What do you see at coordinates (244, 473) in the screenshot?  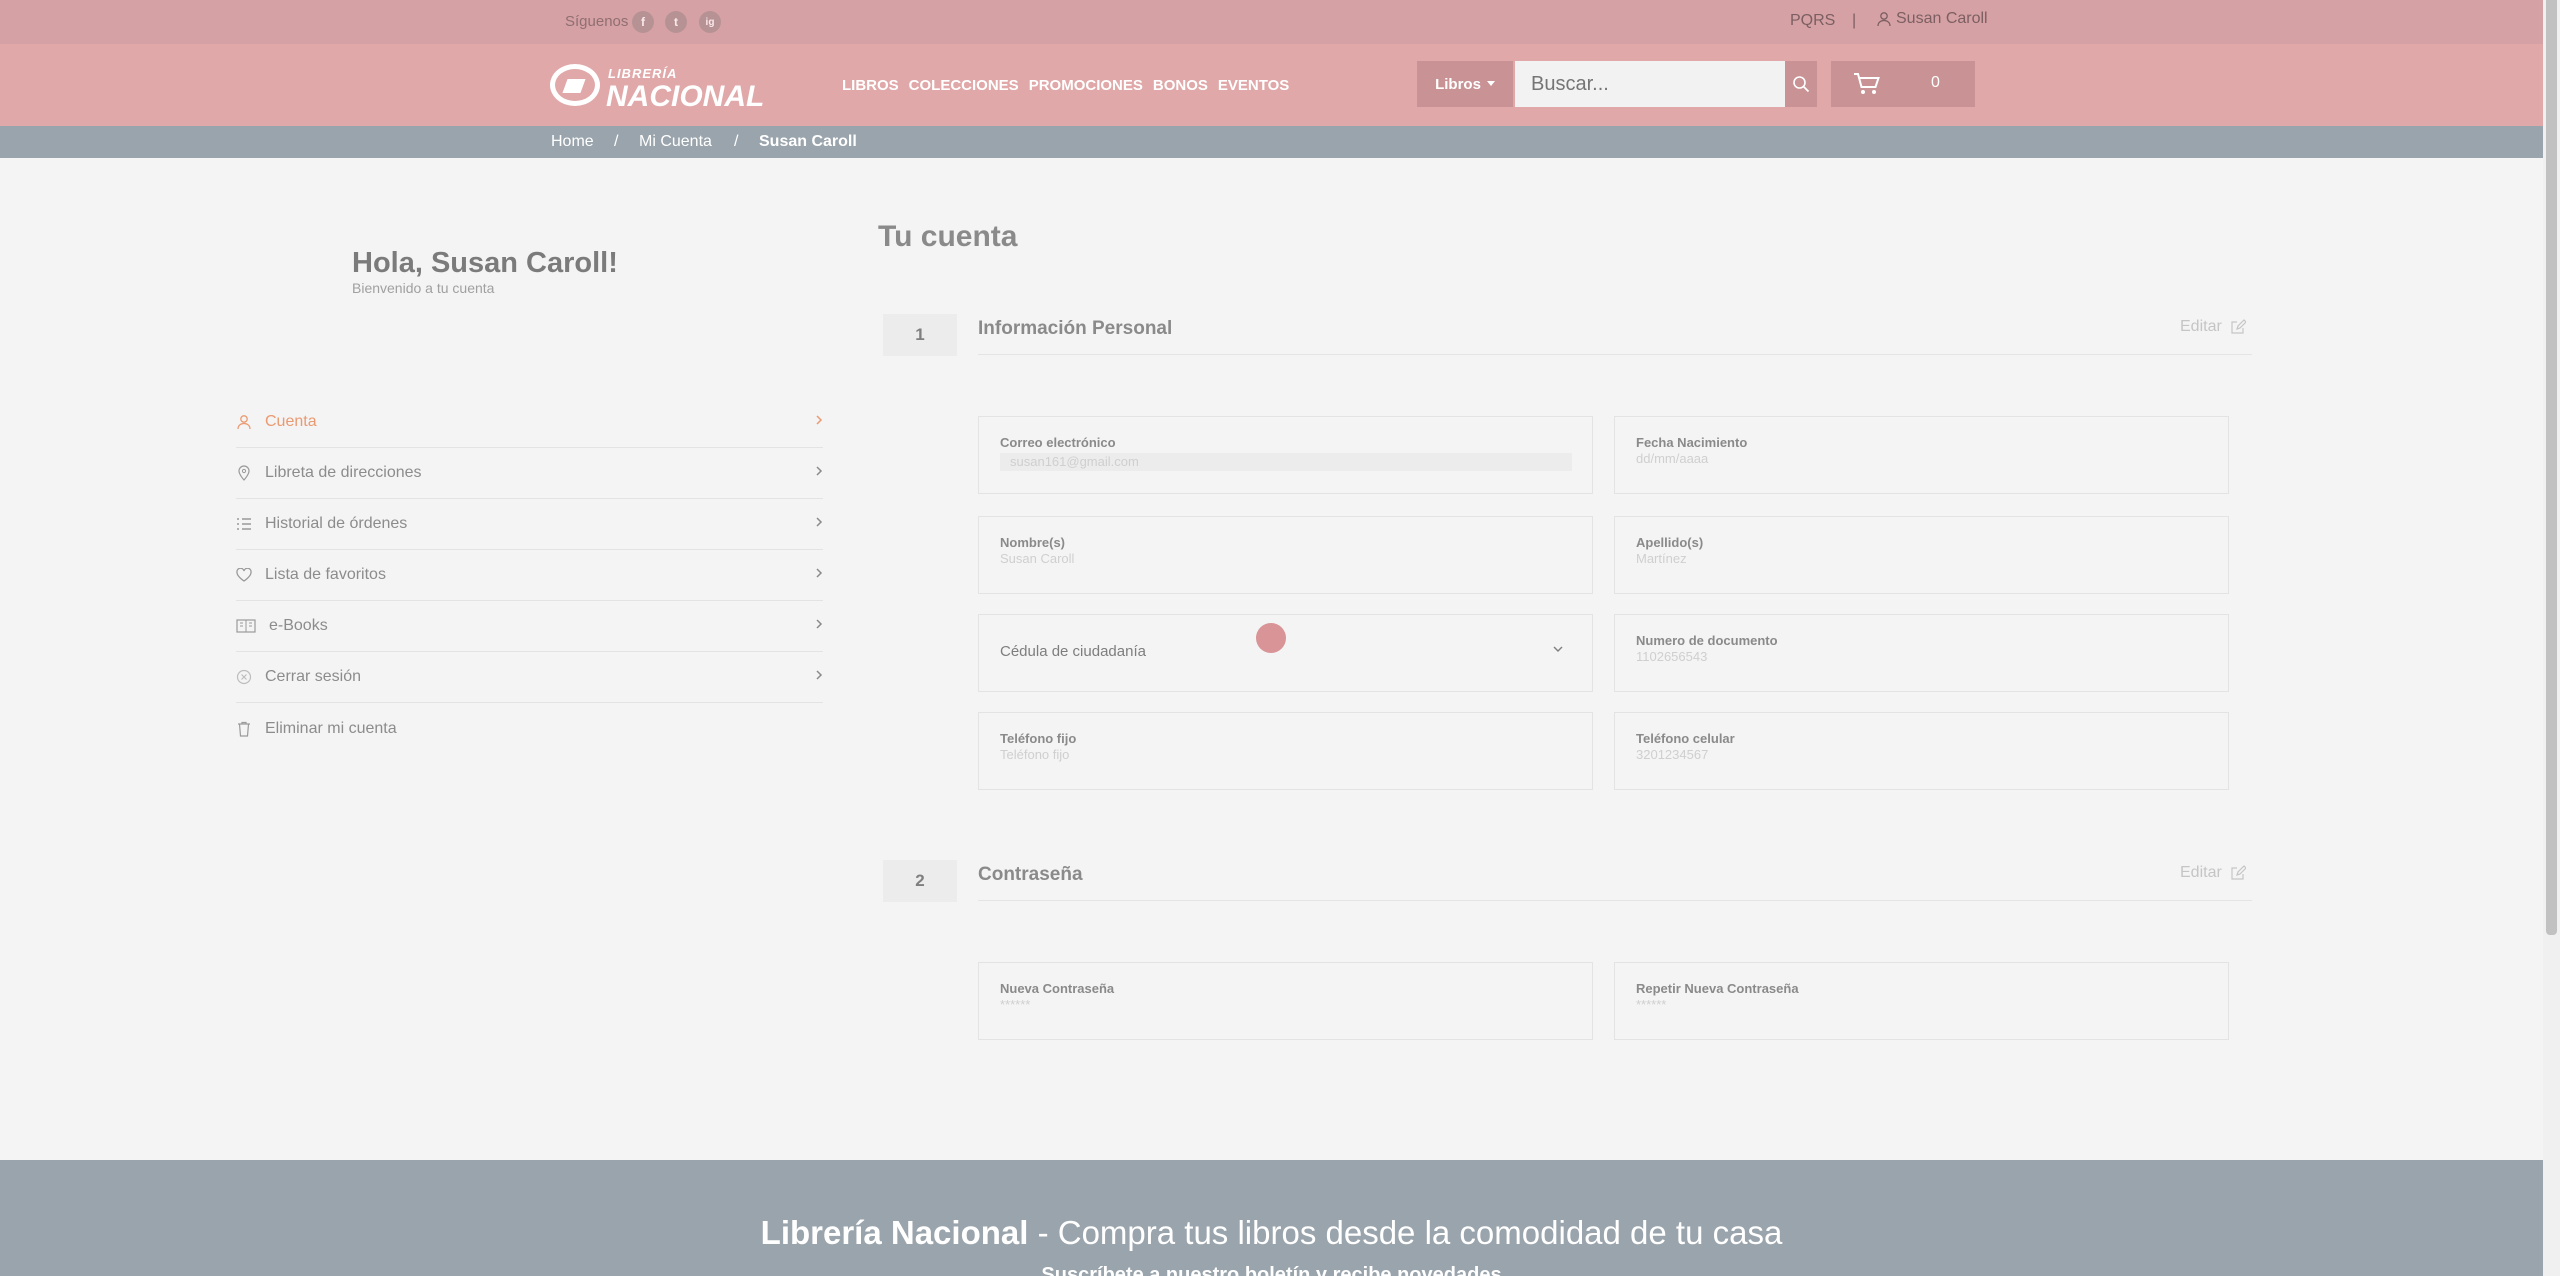 I see `location-pin-icon` at bounding box center [244, 473].